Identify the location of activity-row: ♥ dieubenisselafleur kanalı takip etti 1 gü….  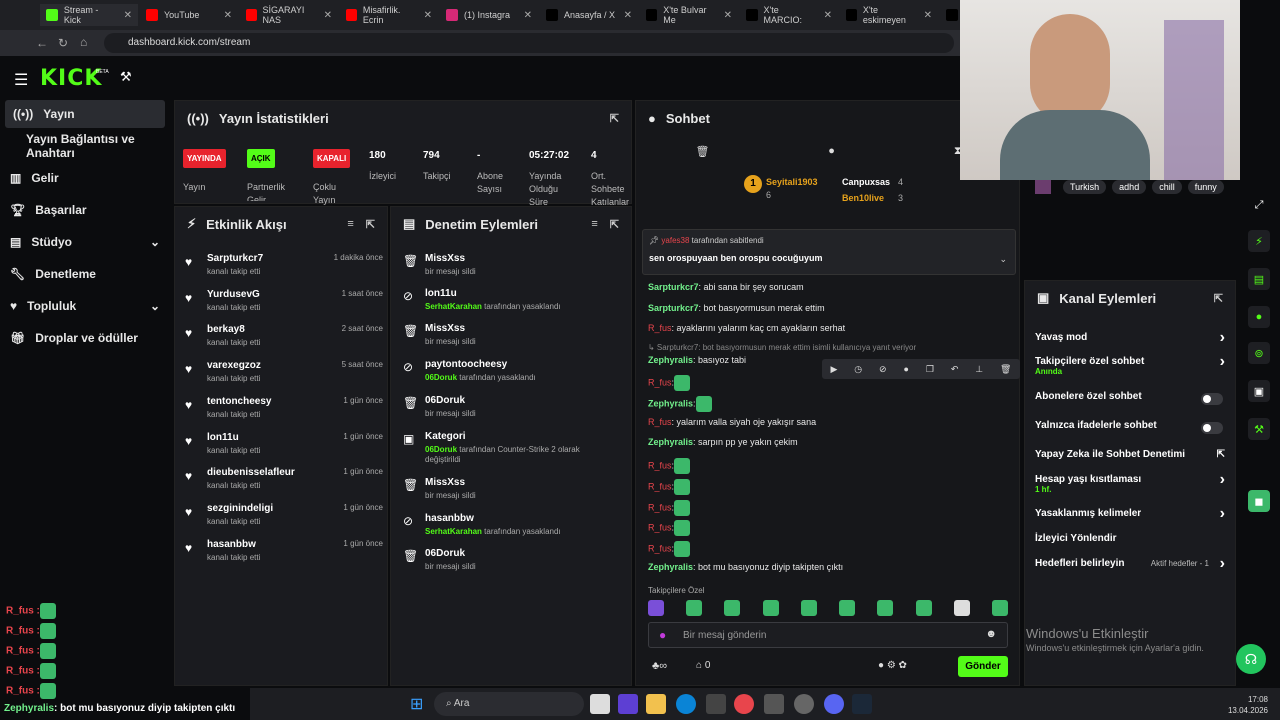
(283, 485).